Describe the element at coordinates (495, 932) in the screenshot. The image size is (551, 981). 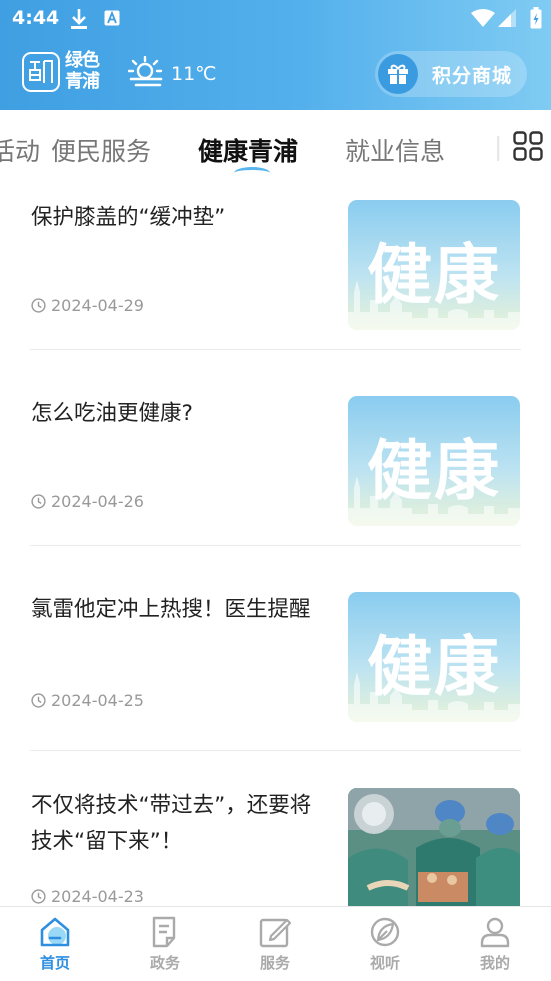
I see `user-icon` at that location.